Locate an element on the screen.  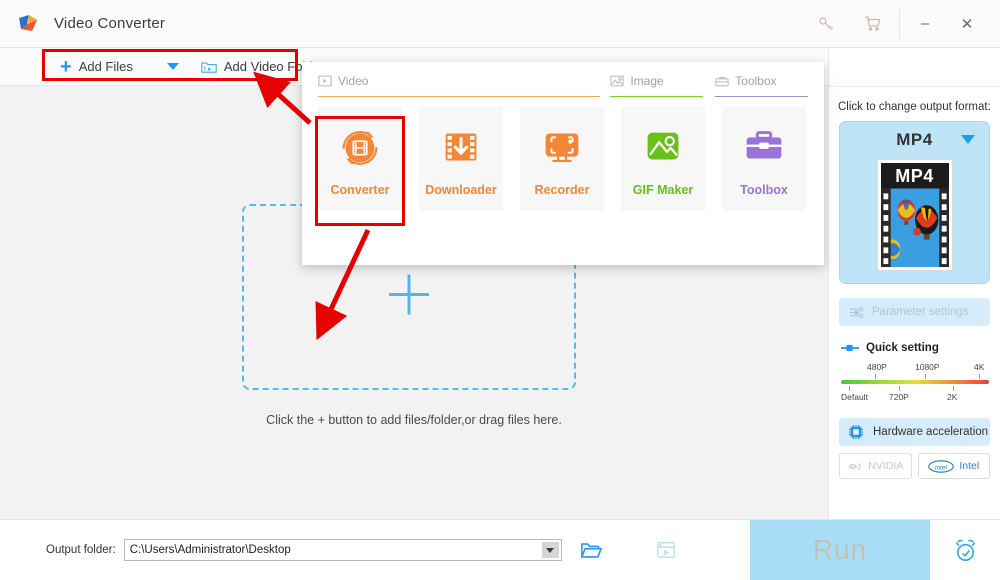
quality-label-4k: 4K is located at coordinates (979, 367).